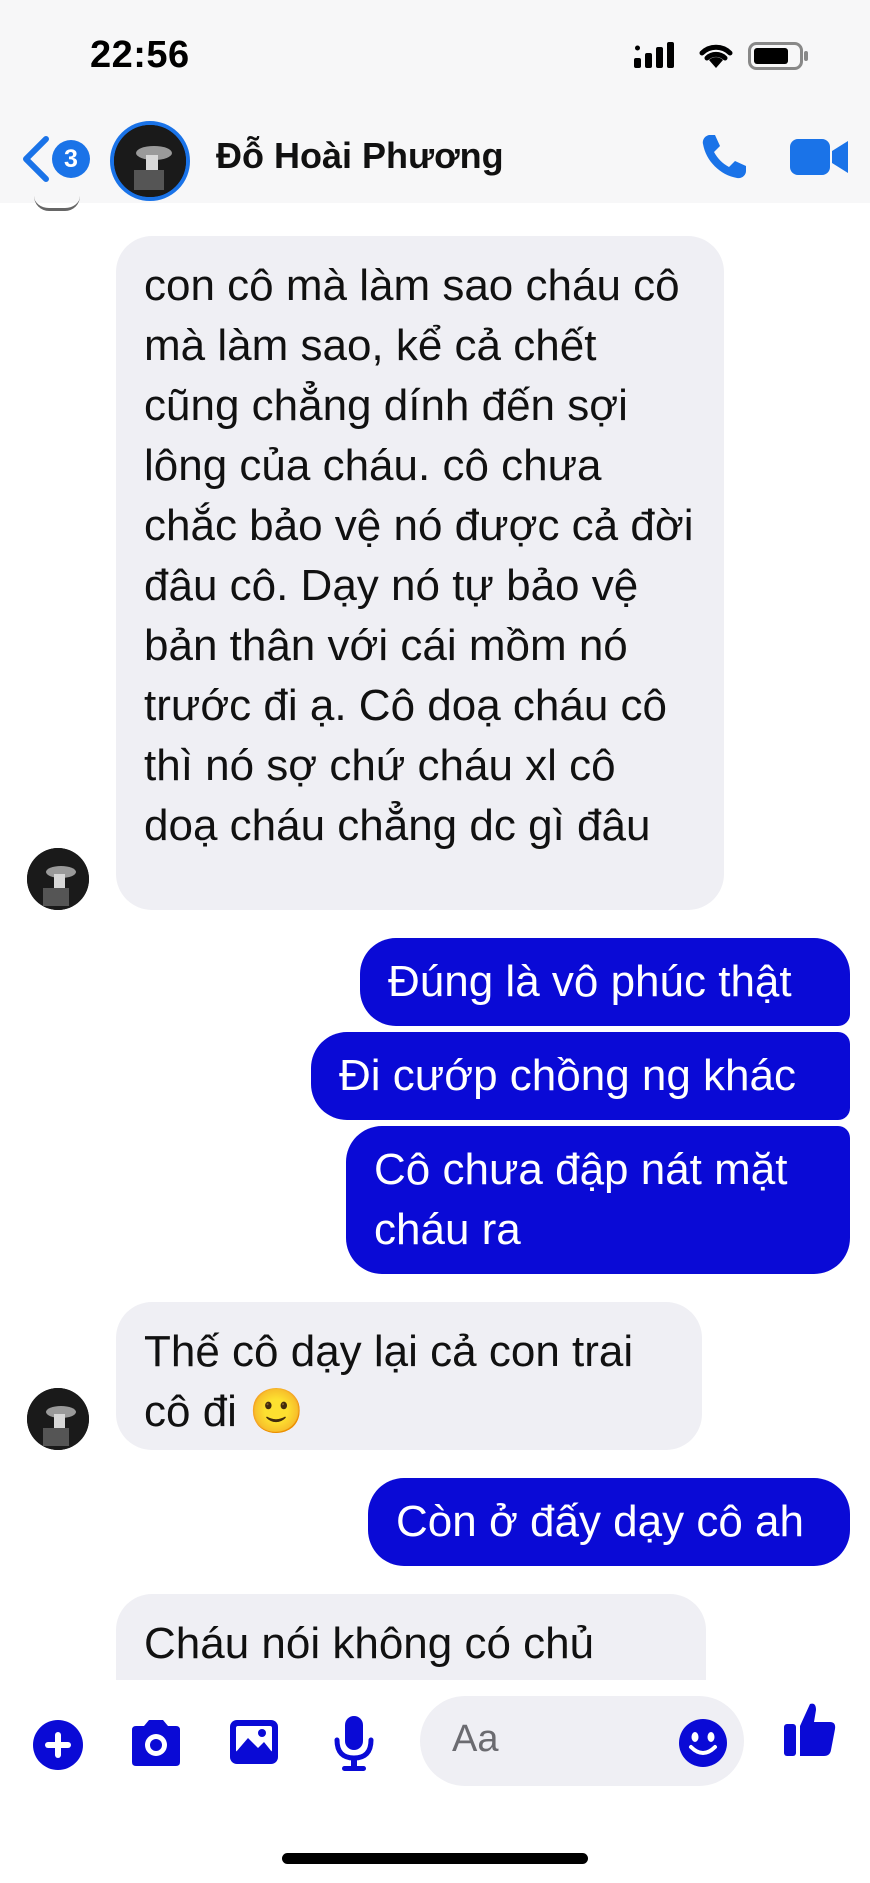 The height and width of the screenshot is (1883, 870). What do you see at coordinates (369, 1643) in the screenshot?
I see `message-text: Cháu nói không có chủ` at bounding box center [369, 1643].